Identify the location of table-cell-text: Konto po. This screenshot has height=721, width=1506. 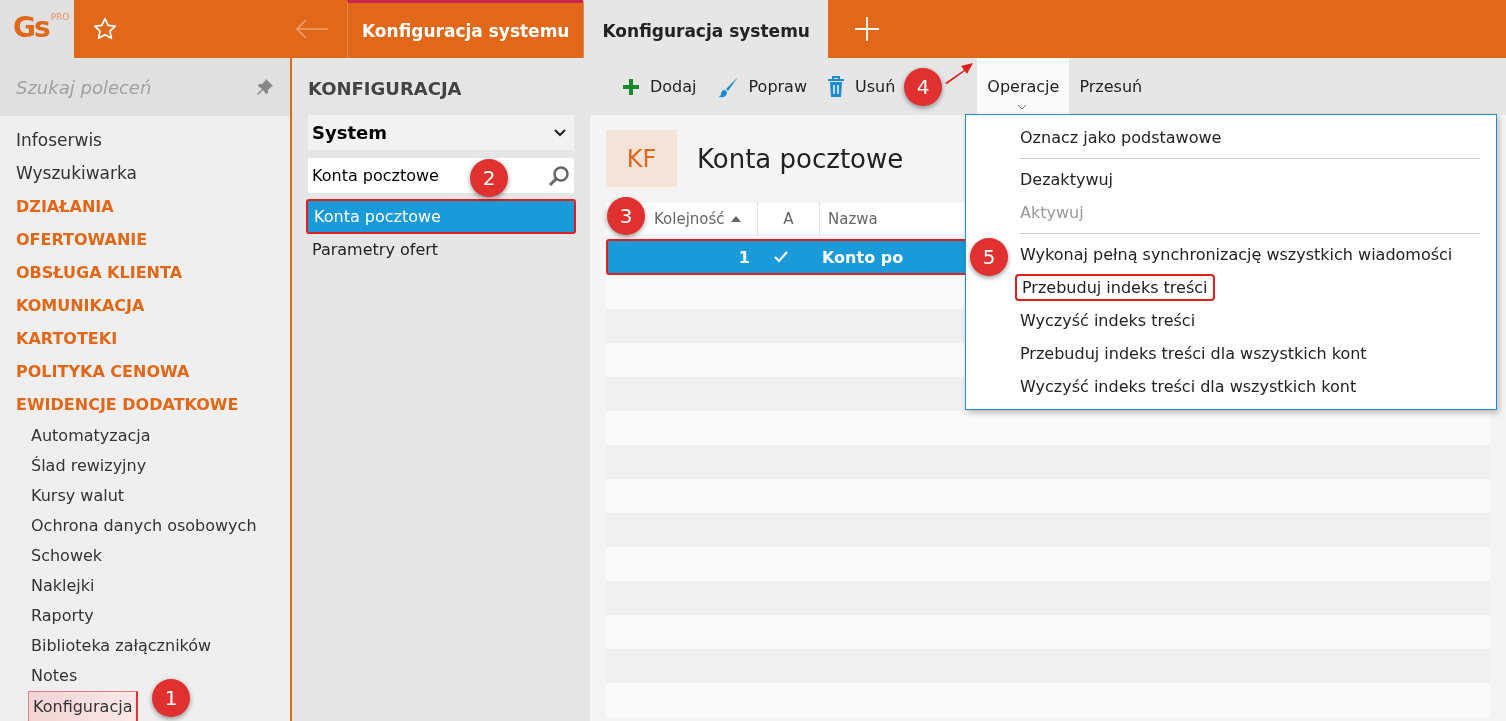
(862, 257).